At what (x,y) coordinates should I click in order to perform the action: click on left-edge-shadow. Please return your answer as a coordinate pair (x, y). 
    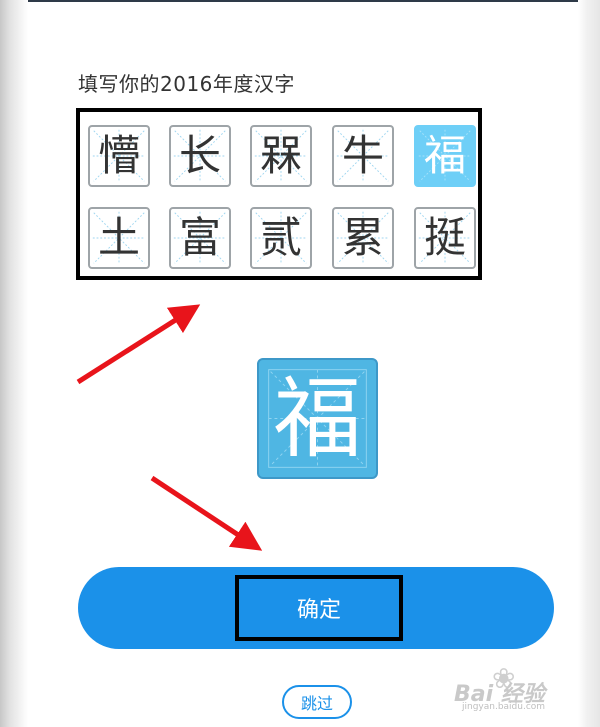
    Looking at the image, I should click on (14, 363).